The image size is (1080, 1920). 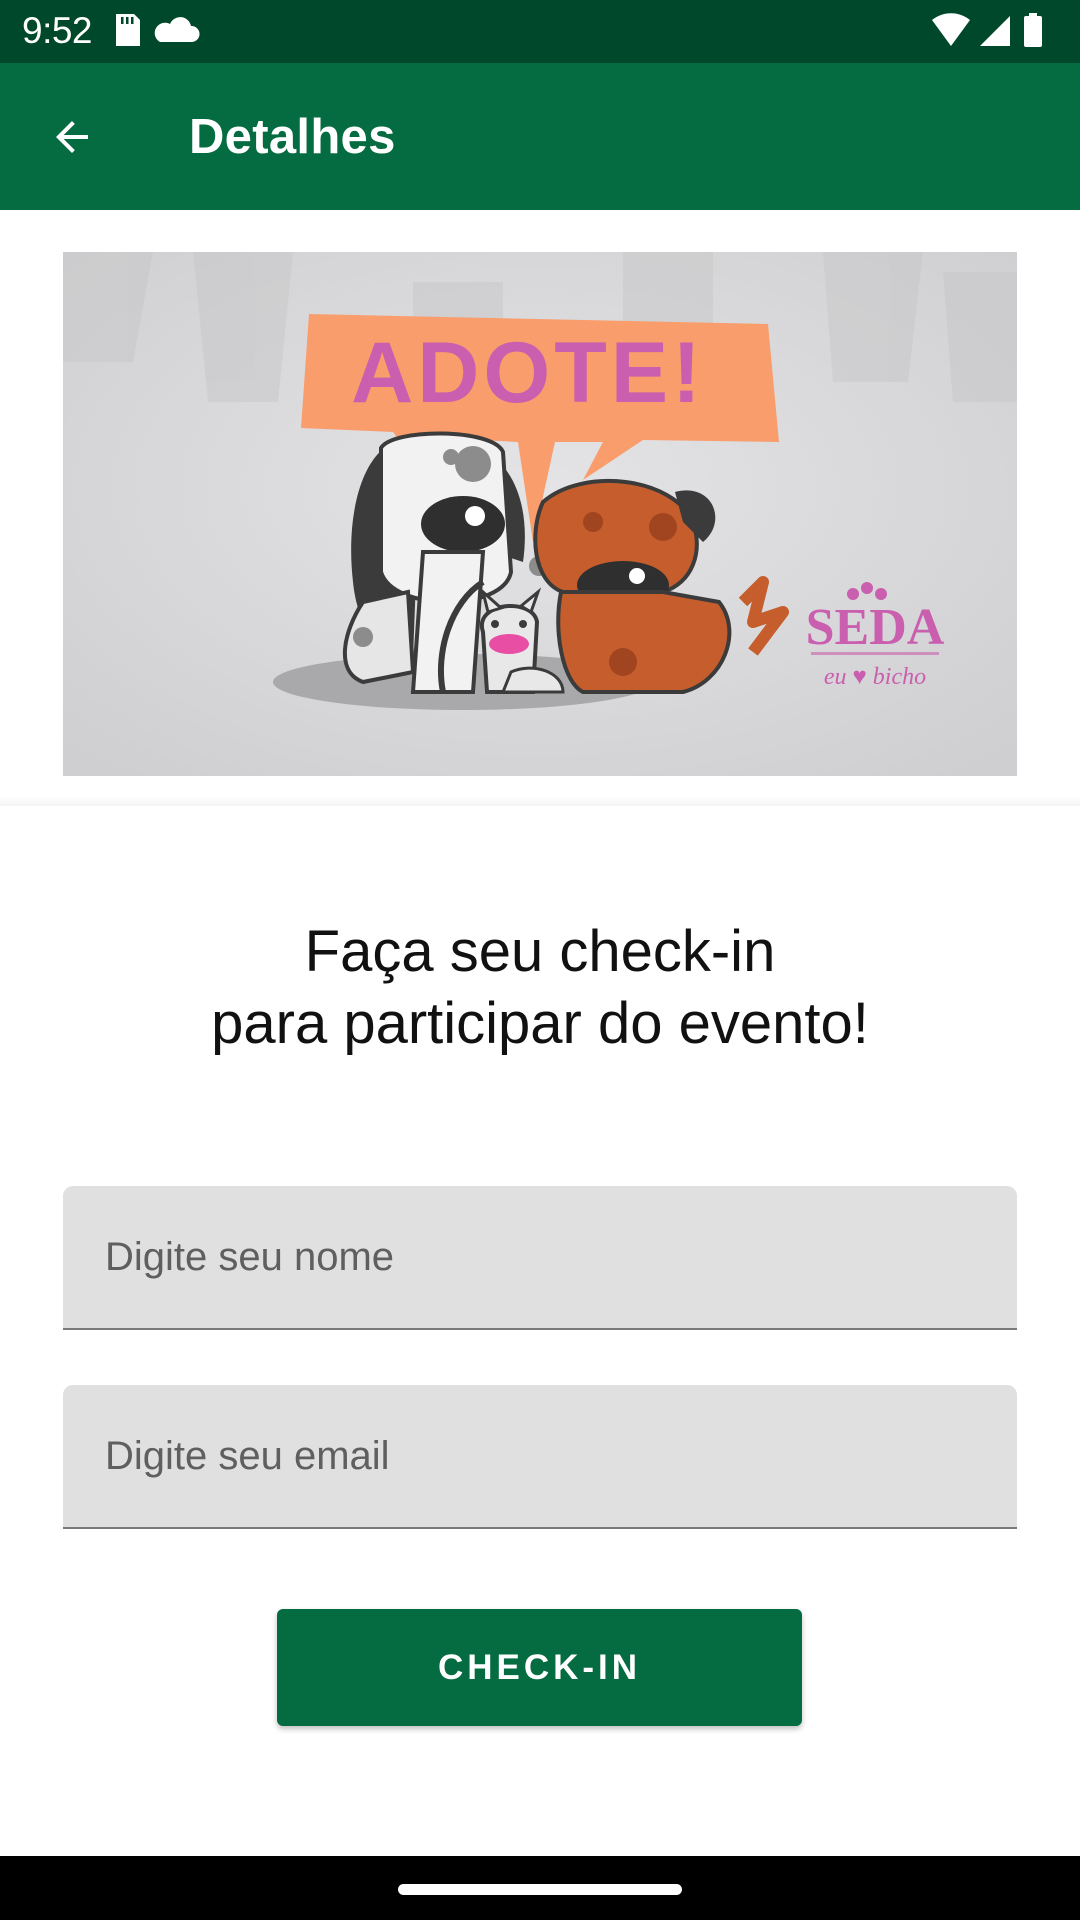 I want to click on name-input, so click(x=540, y=1257).